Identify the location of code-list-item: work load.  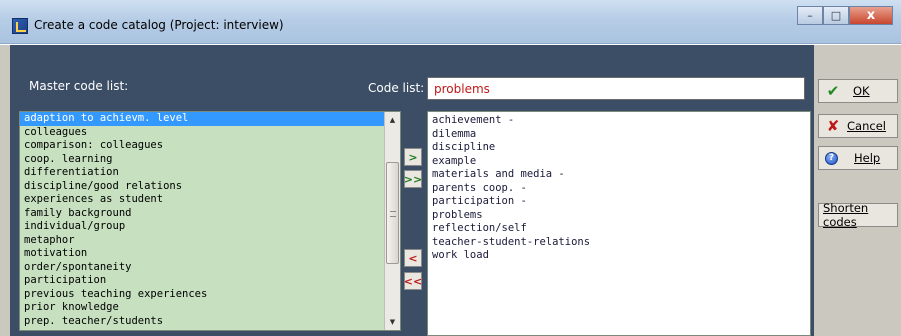
(619, 256).